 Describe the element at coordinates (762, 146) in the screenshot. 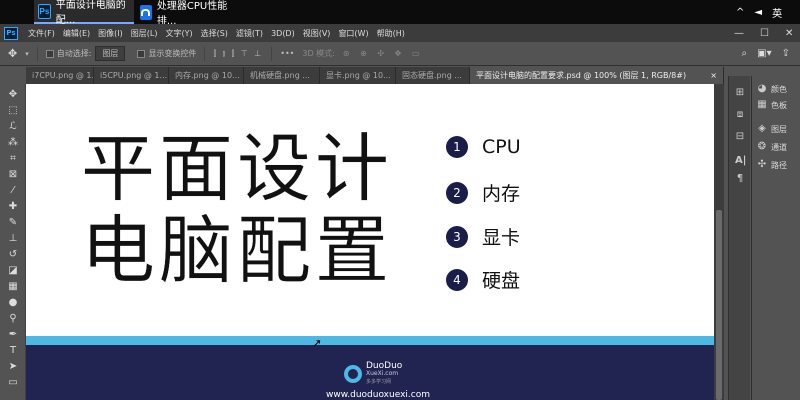

I see `channels-icon: ❂` at that location.